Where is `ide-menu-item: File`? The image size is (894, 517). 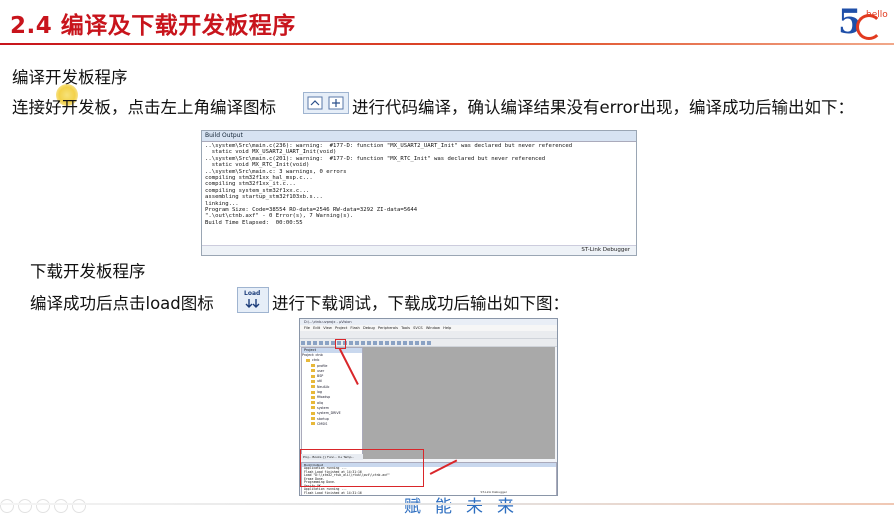
ide-menu-item: File is located at coordinates (308, 328).